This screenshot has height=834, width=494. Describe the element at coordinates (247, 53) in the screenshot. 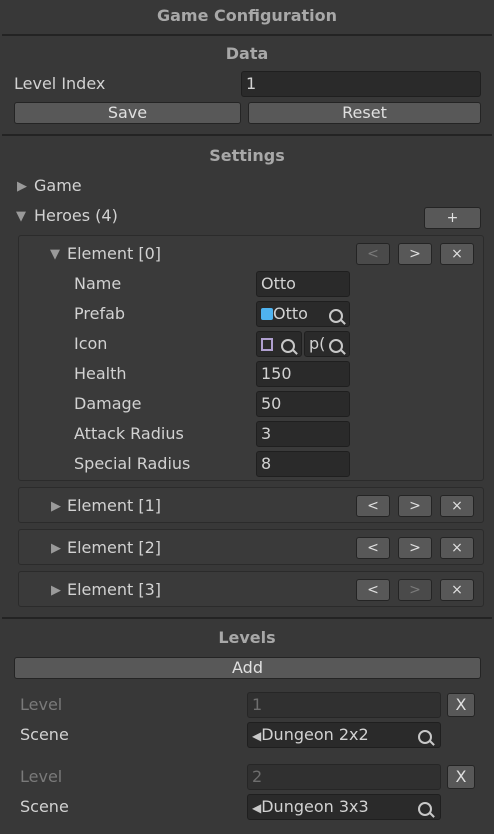

I see `data-header: Data` at that location.